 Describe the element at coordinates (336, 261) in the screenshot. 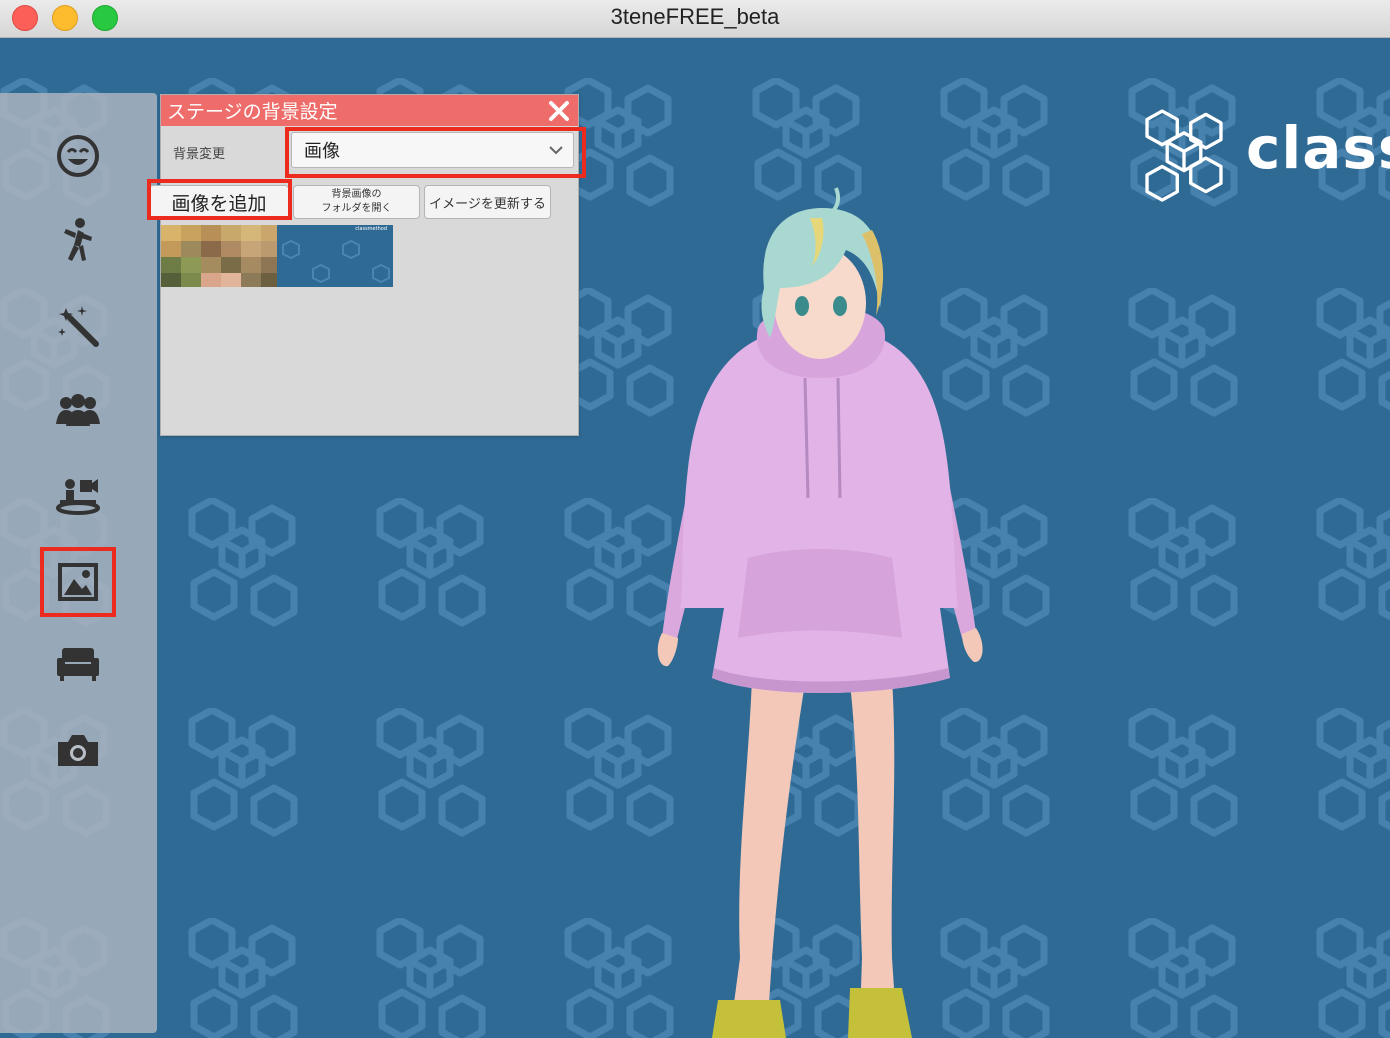

I see `pattern-image` at that location.